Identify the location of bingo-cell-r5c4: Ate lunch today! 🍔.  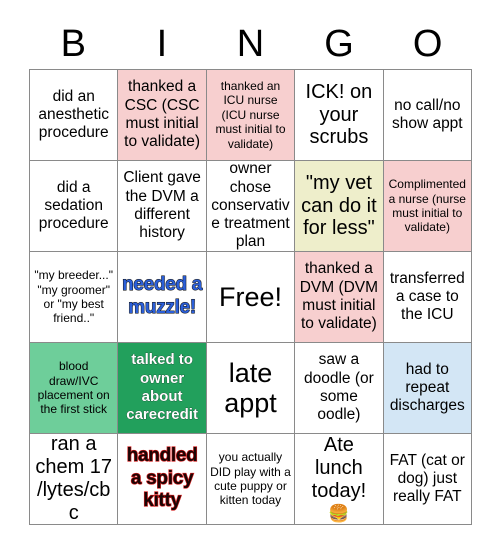
(339, 479).